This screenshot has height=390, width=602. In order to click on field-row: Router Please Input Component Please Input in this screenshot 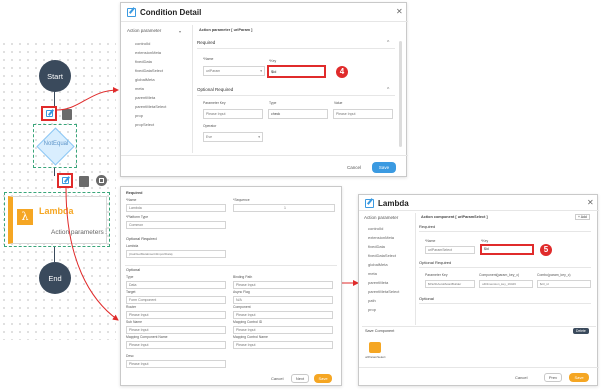, I will do `click(232, 312)`.